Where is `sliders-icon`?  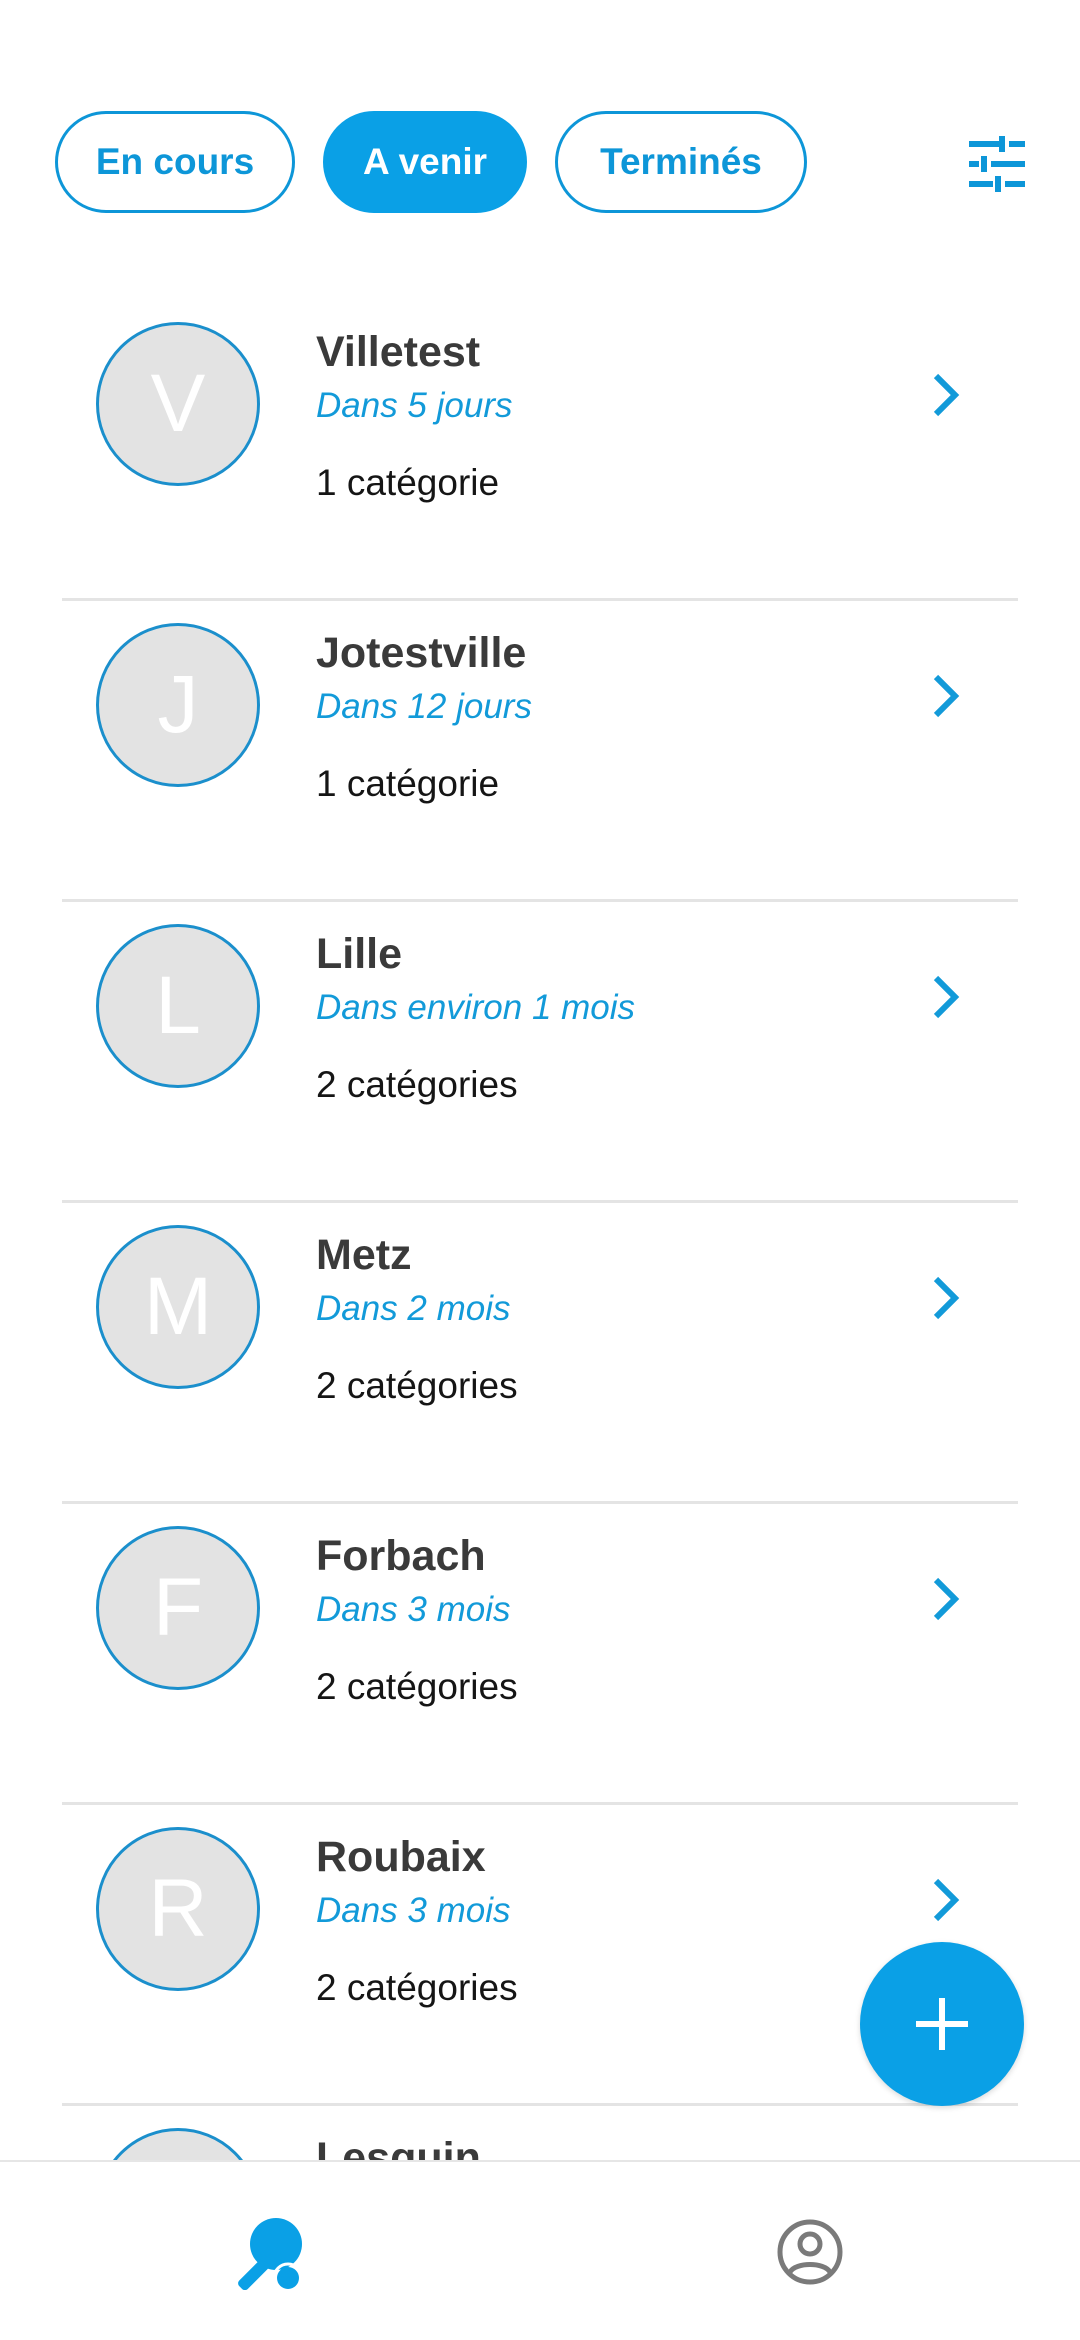 sliders-icon is located at coordinates (997, 164).